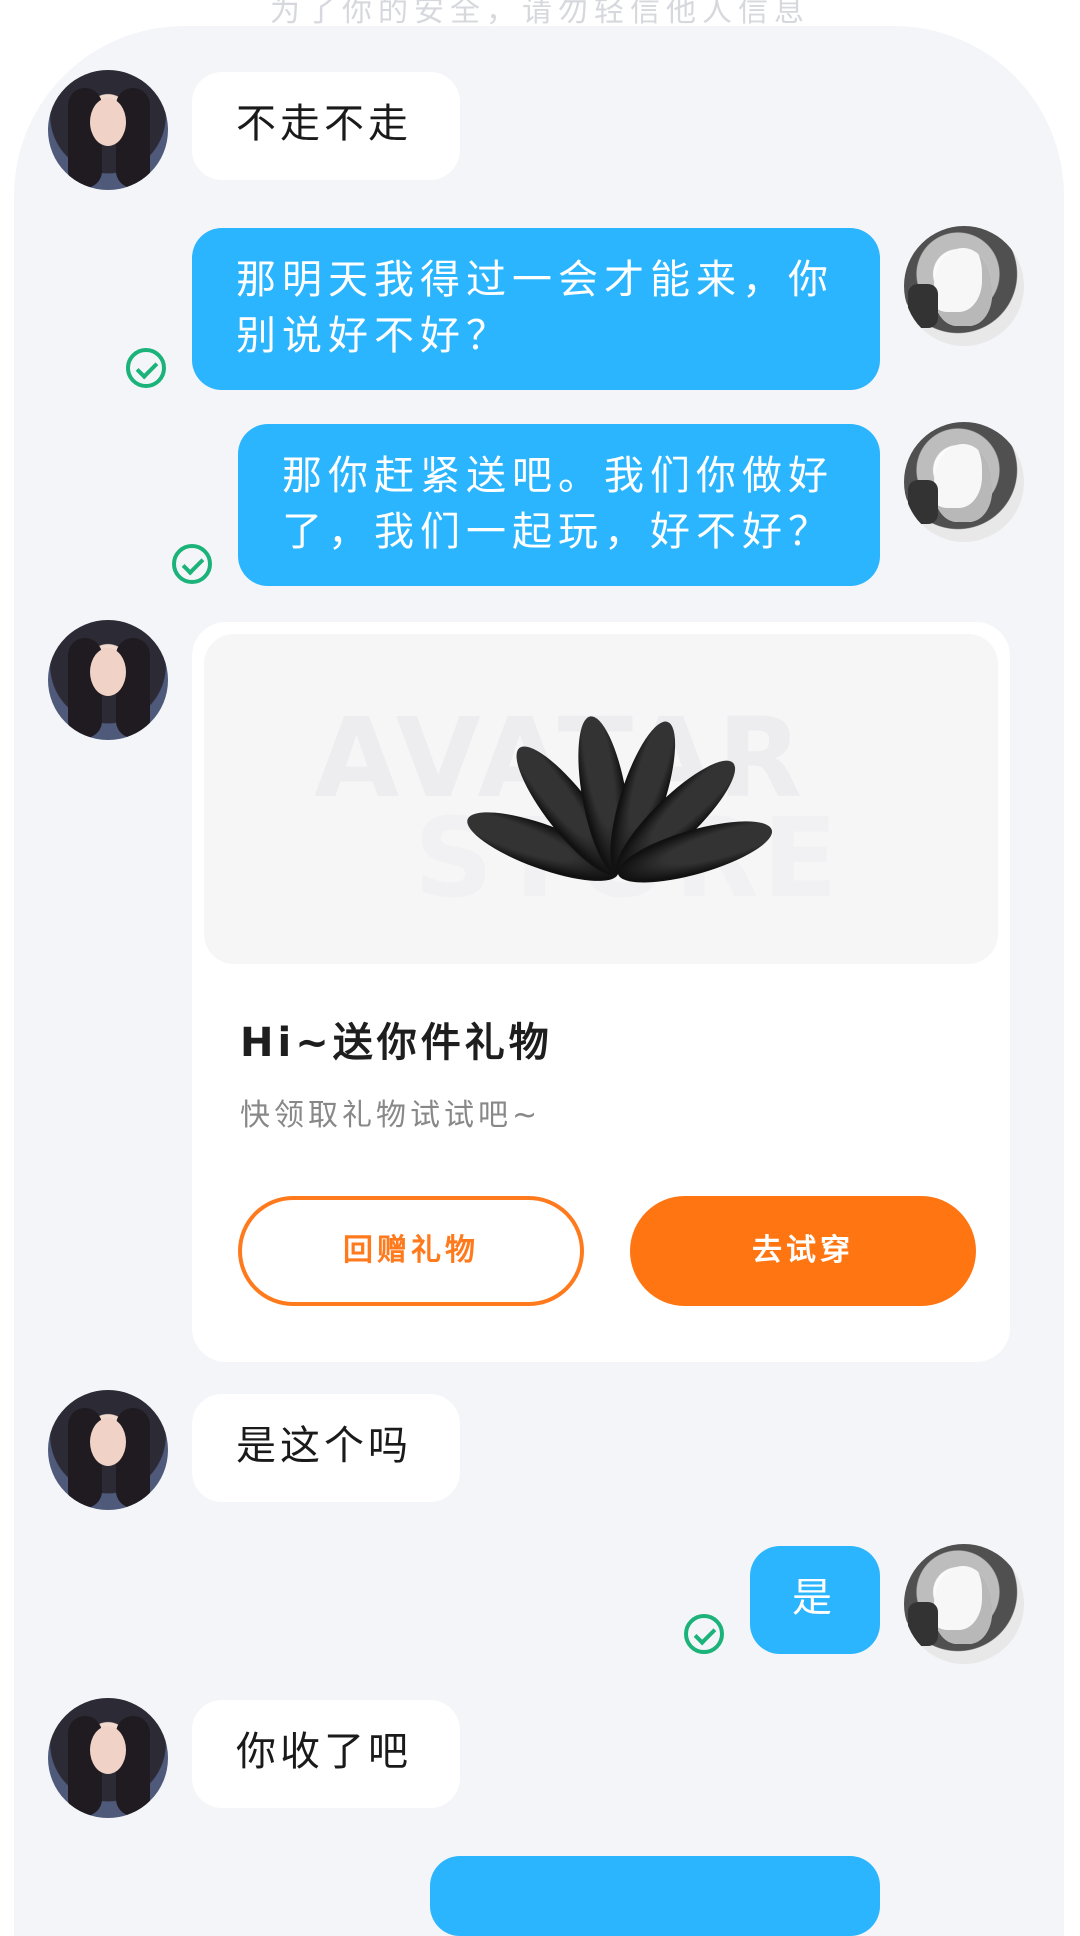  What do you see at coordinates (815, 1600) in the screenshot?
I see `outgoing-message-bubble: 是` at bounding box center [815, 1600].